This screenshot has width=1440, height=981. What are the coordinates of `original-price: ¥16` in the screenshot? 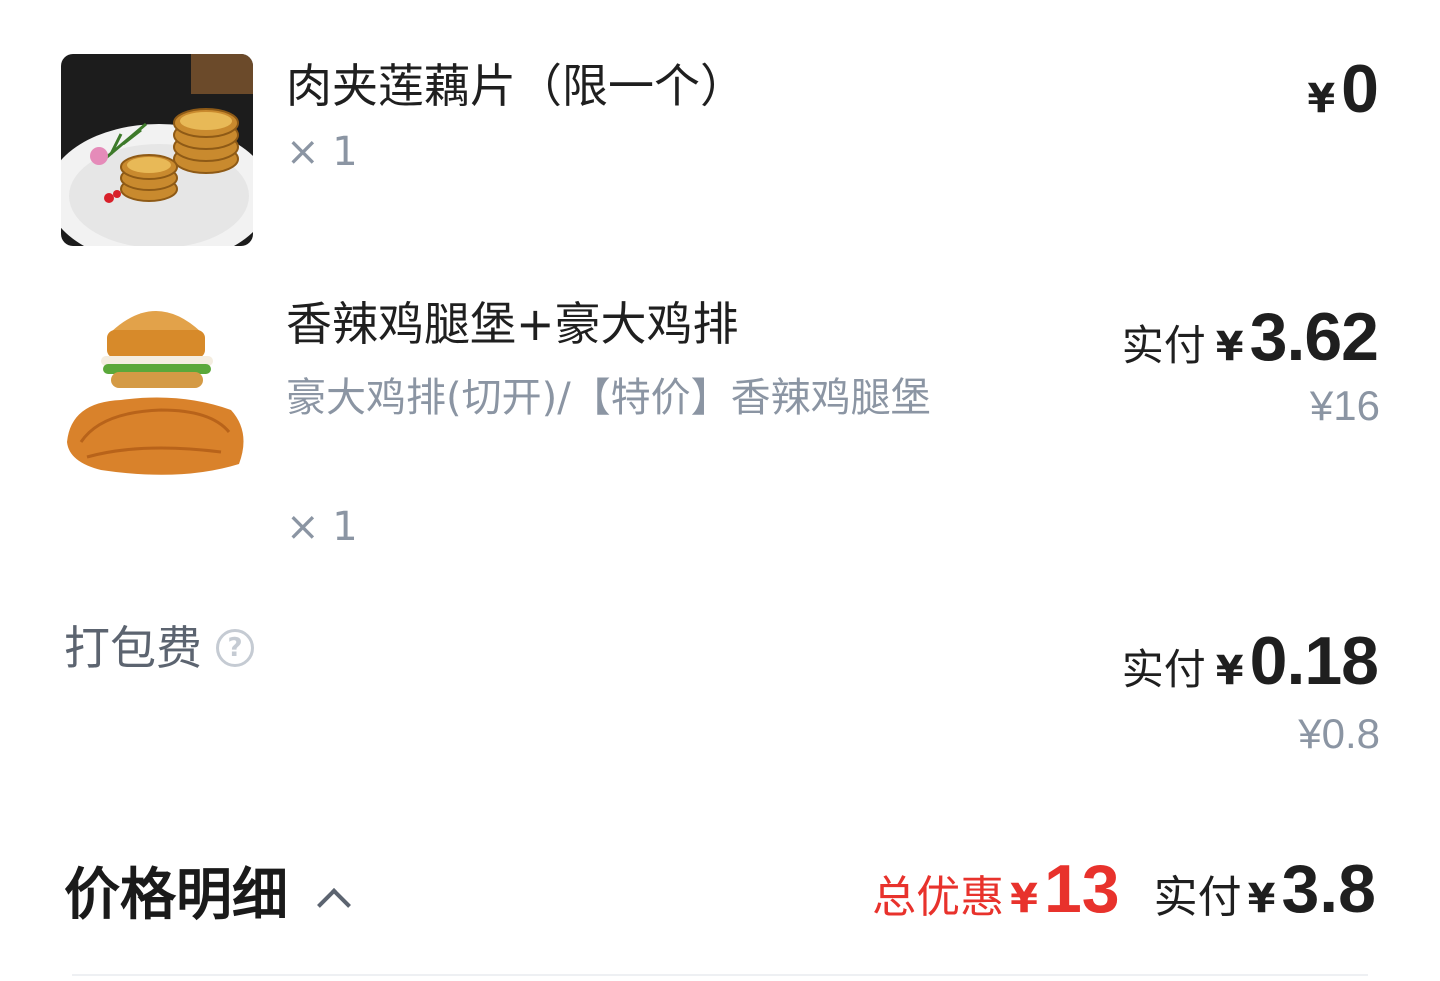 It's located at (1344, 405).